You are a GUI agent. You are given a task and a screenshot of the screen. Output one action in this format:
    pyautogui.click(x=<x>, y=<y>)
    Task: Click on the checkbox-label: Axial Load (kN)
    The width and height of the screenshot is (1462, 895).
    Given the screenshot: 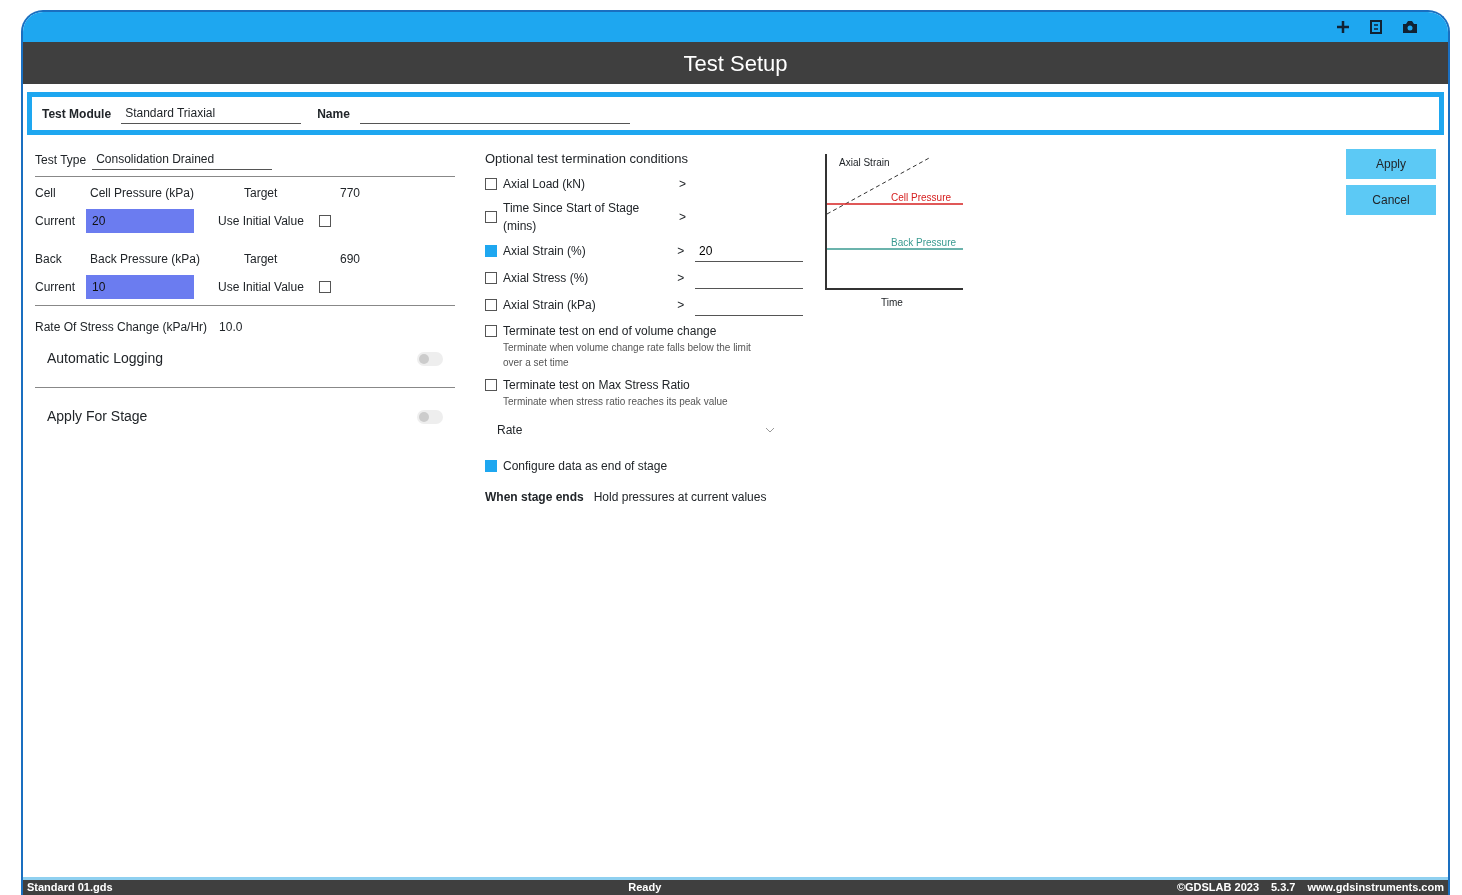 What is the action you would take?
    pyautogui.click(x=545, y=184)
    